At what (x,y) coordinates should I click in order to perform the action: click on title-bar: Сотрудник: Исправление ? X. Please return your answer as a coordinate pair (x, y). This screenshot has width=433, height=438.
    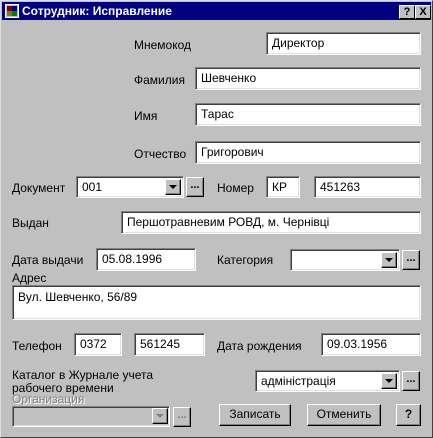
    Looking at the image, I should click on (216, 11).